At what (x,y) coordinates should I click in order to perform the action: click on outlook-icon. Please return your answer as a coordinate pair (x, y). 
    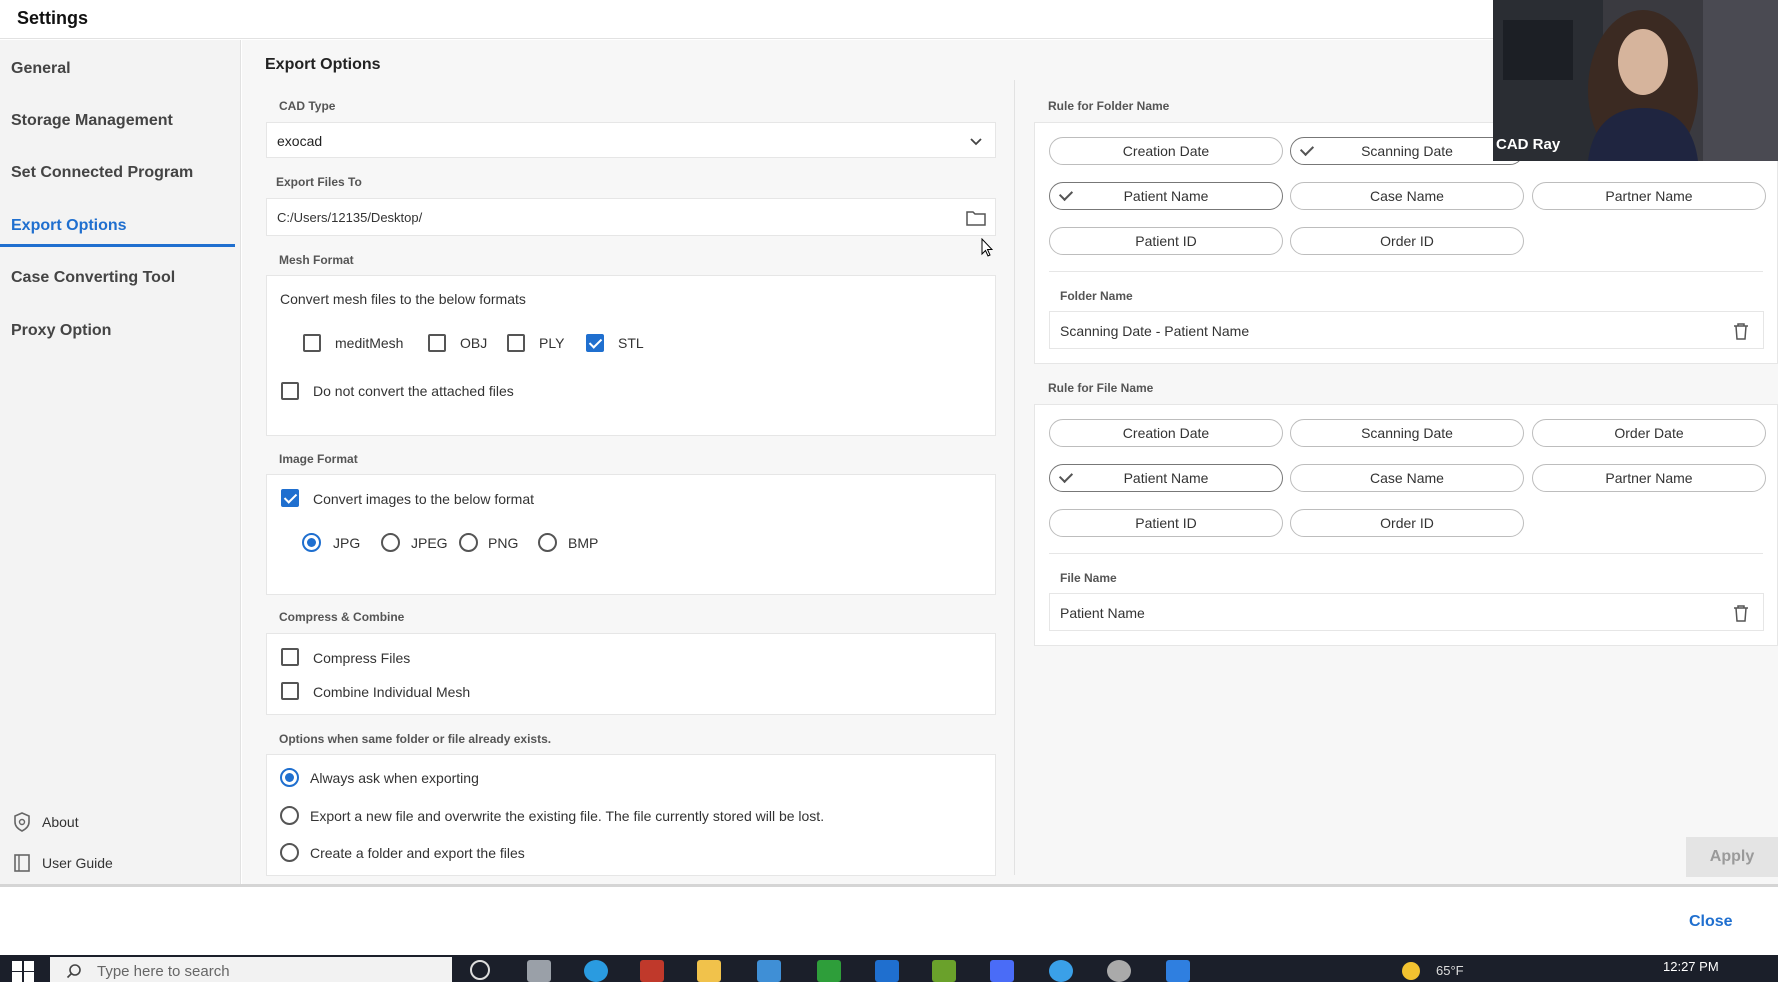
    Looking at the image, I should click on (887, 971).